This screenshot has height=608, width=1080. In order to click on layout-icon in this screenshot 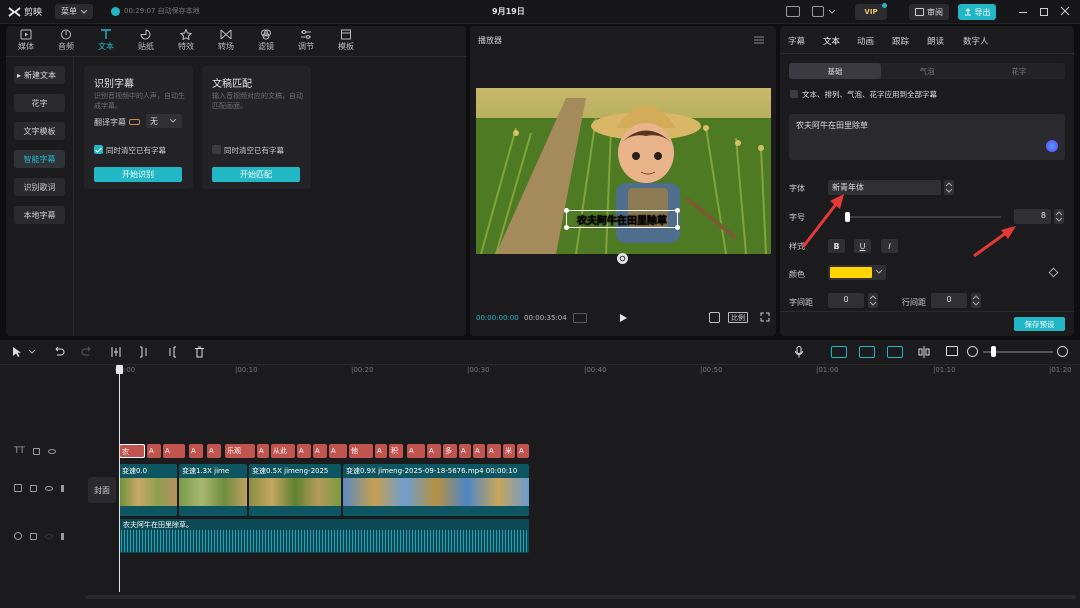, I will do `click(818, 11)`.